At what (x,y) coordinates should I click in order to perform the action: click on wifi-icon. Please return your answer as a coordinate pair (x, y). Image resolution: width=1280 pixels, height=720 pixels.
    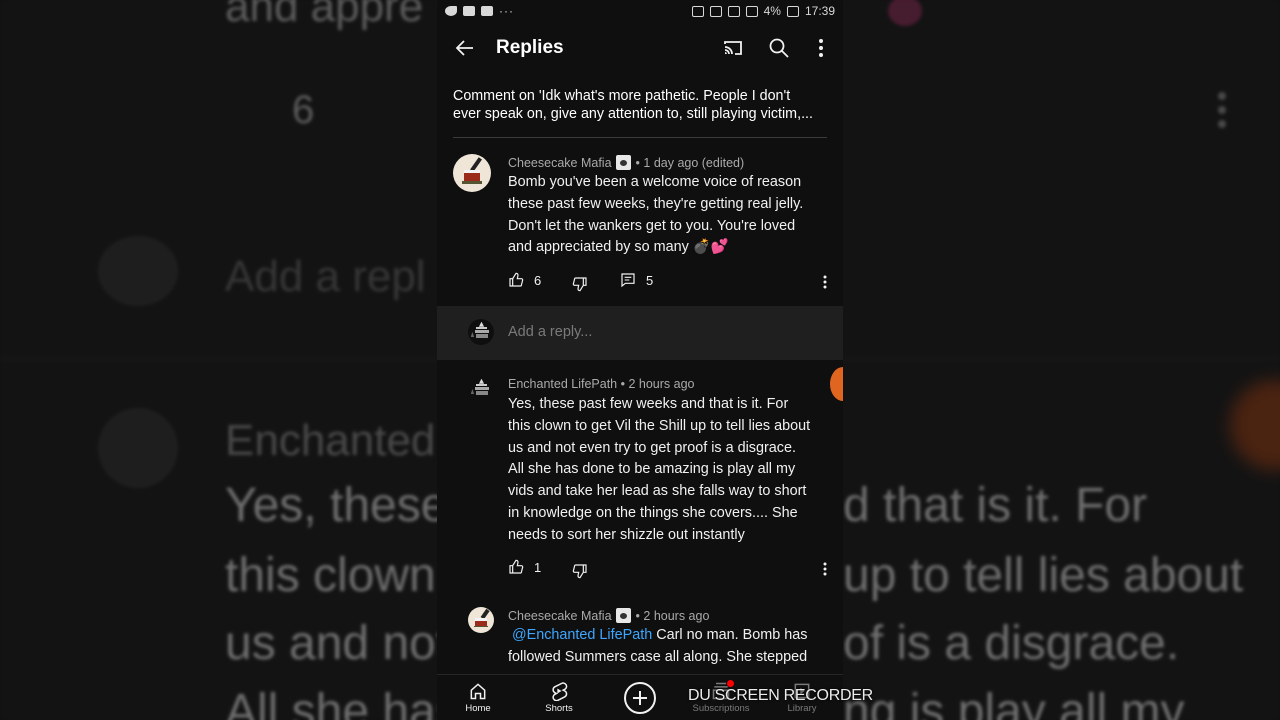
    Looking at the image, I should click on (733, 11).